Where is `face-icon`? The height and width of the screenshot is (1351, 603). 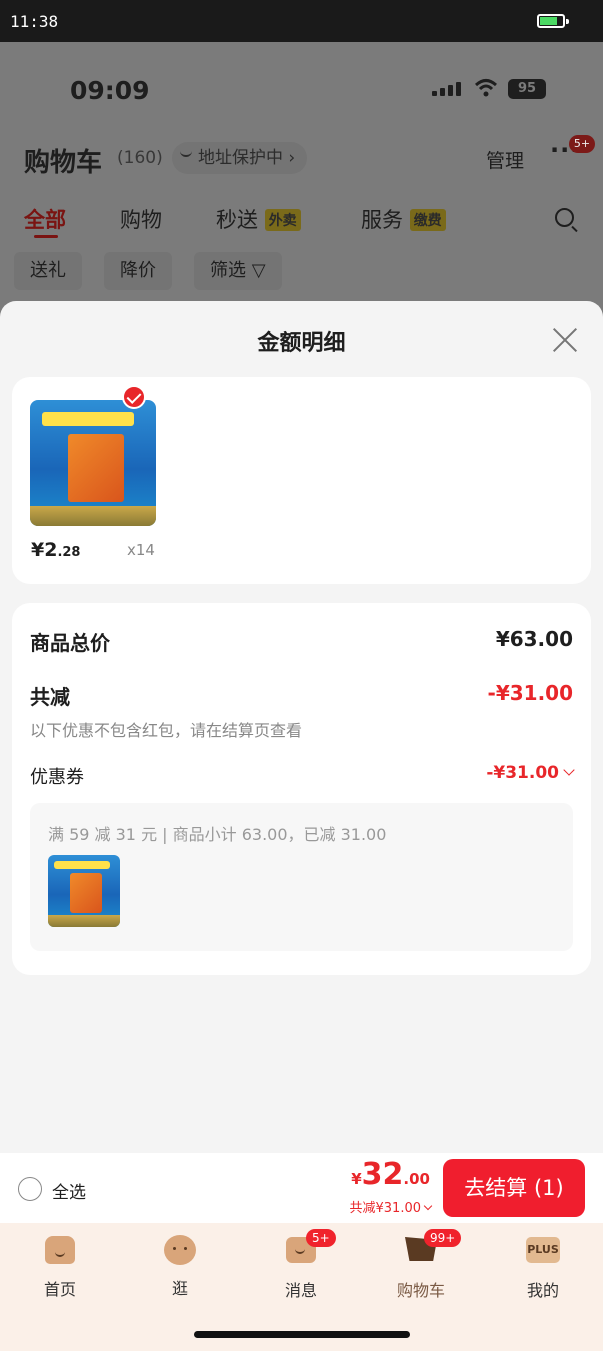 face-icon is located at coordinates (180, 1250).